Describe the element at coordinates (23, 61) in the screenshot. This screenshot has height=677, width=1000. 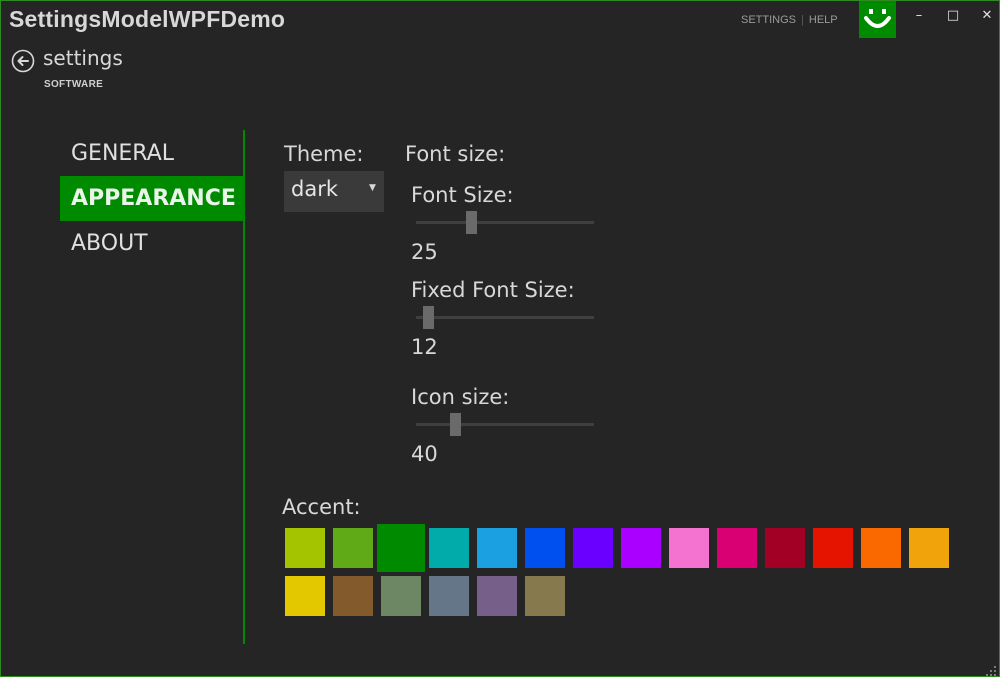
I see `back-arrow-icon` at that location.